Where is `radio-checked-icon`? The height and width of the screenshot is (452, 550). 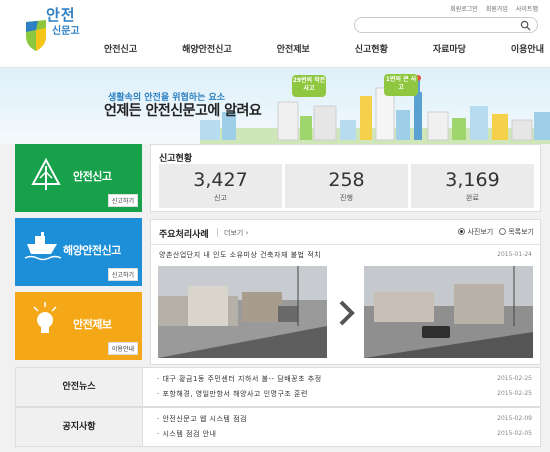 radio-checked-icon is located at coordinates (462, 231).